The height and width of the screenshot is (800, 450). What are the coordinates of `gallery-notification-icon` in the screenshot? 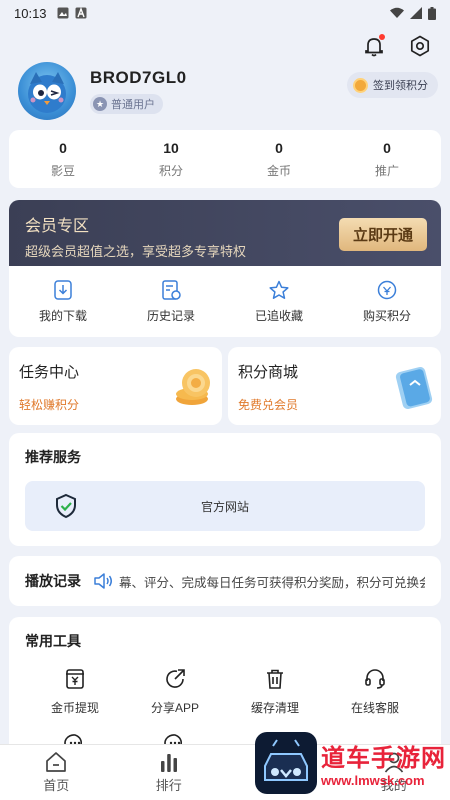 It's located at (63, 13).